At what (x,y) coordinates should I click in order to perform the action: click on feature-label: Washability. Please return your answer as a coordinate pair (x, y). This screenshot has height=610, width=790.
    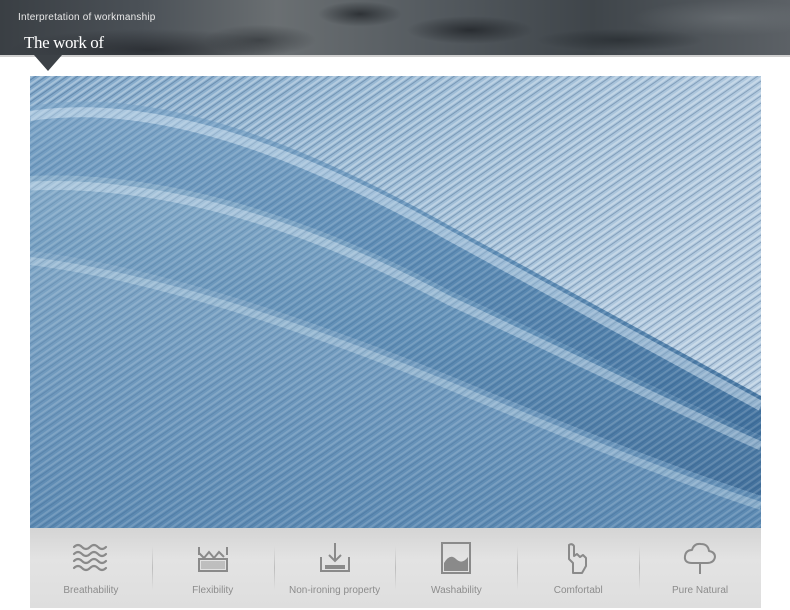
    Looking at the image, I should click on (456, 590).